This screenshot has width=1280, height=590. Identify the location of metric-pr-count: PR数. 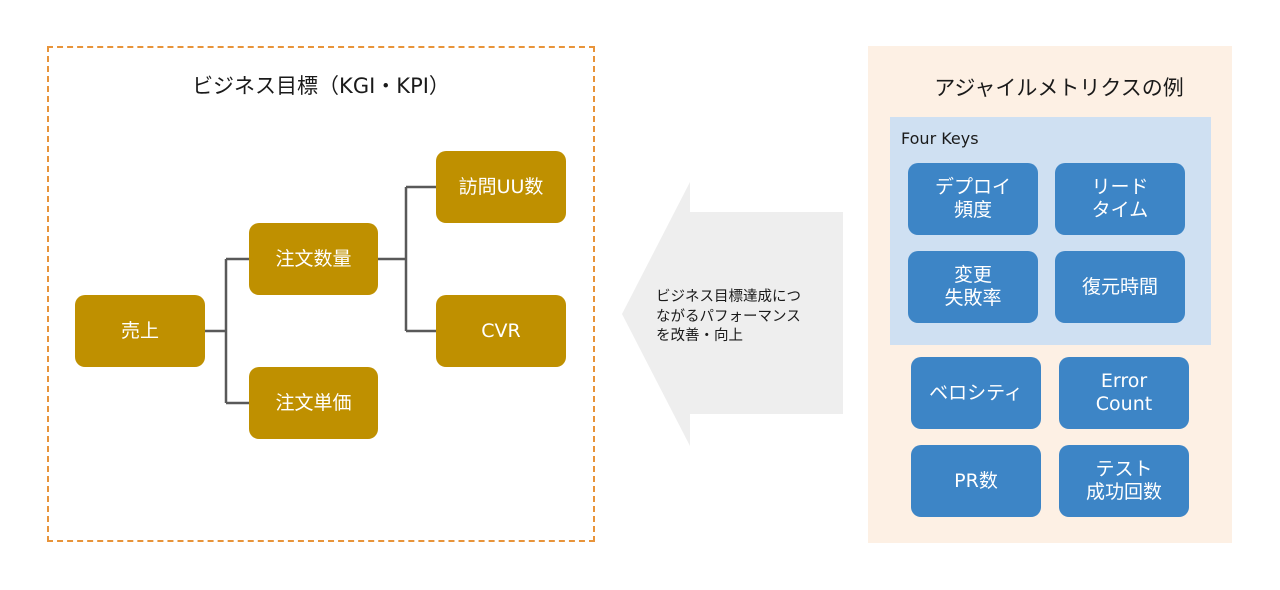
(976, 481).